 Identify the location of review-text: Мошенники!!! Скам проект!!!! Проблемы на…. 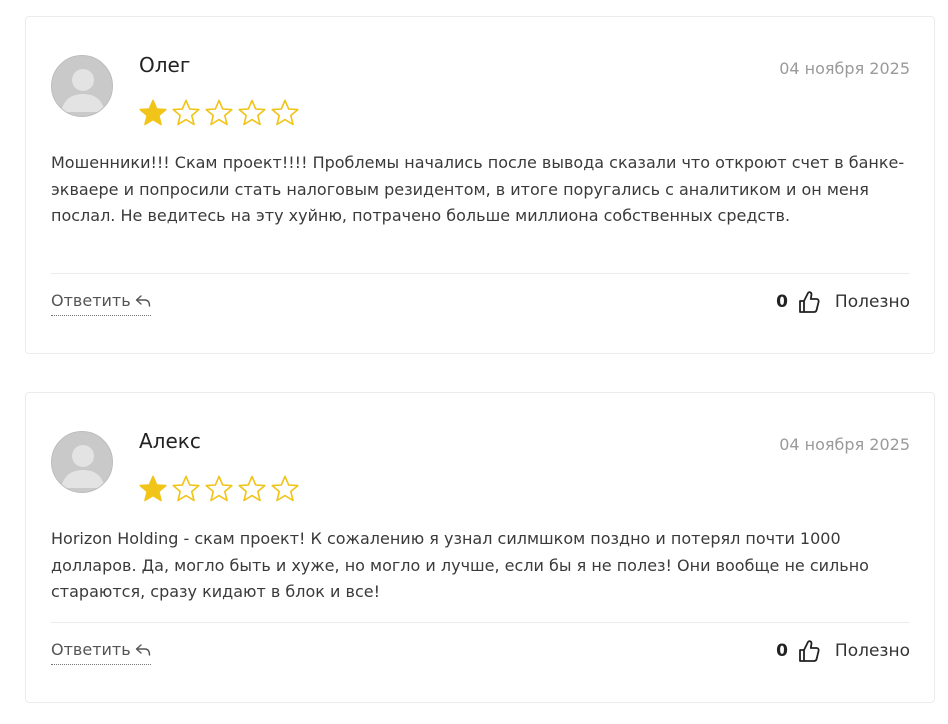
(478, 189).